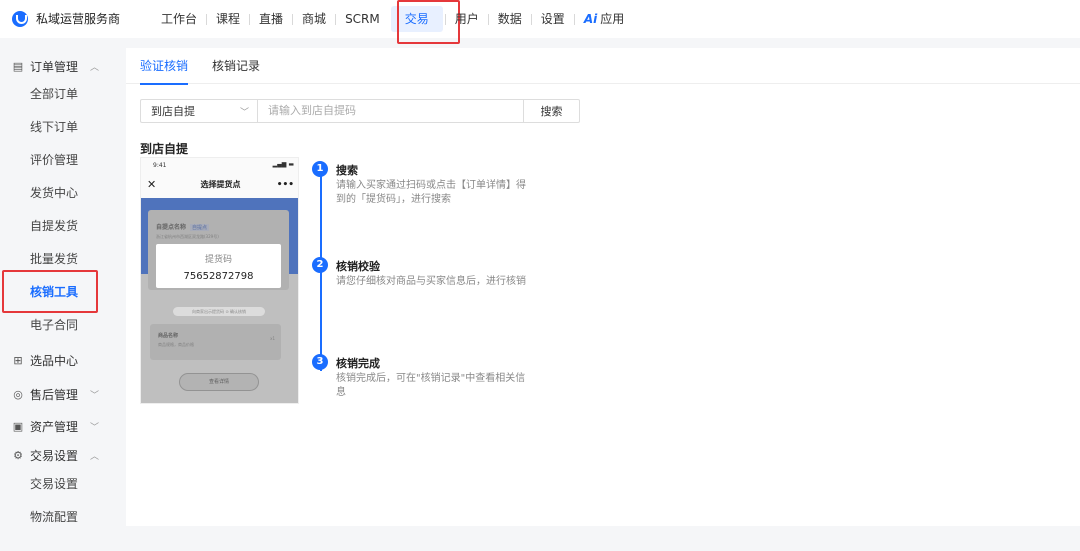 Image resolution: width=1080 pixels, height=551 pixels. I want to click on more-icon: •••, so click(285, 185).